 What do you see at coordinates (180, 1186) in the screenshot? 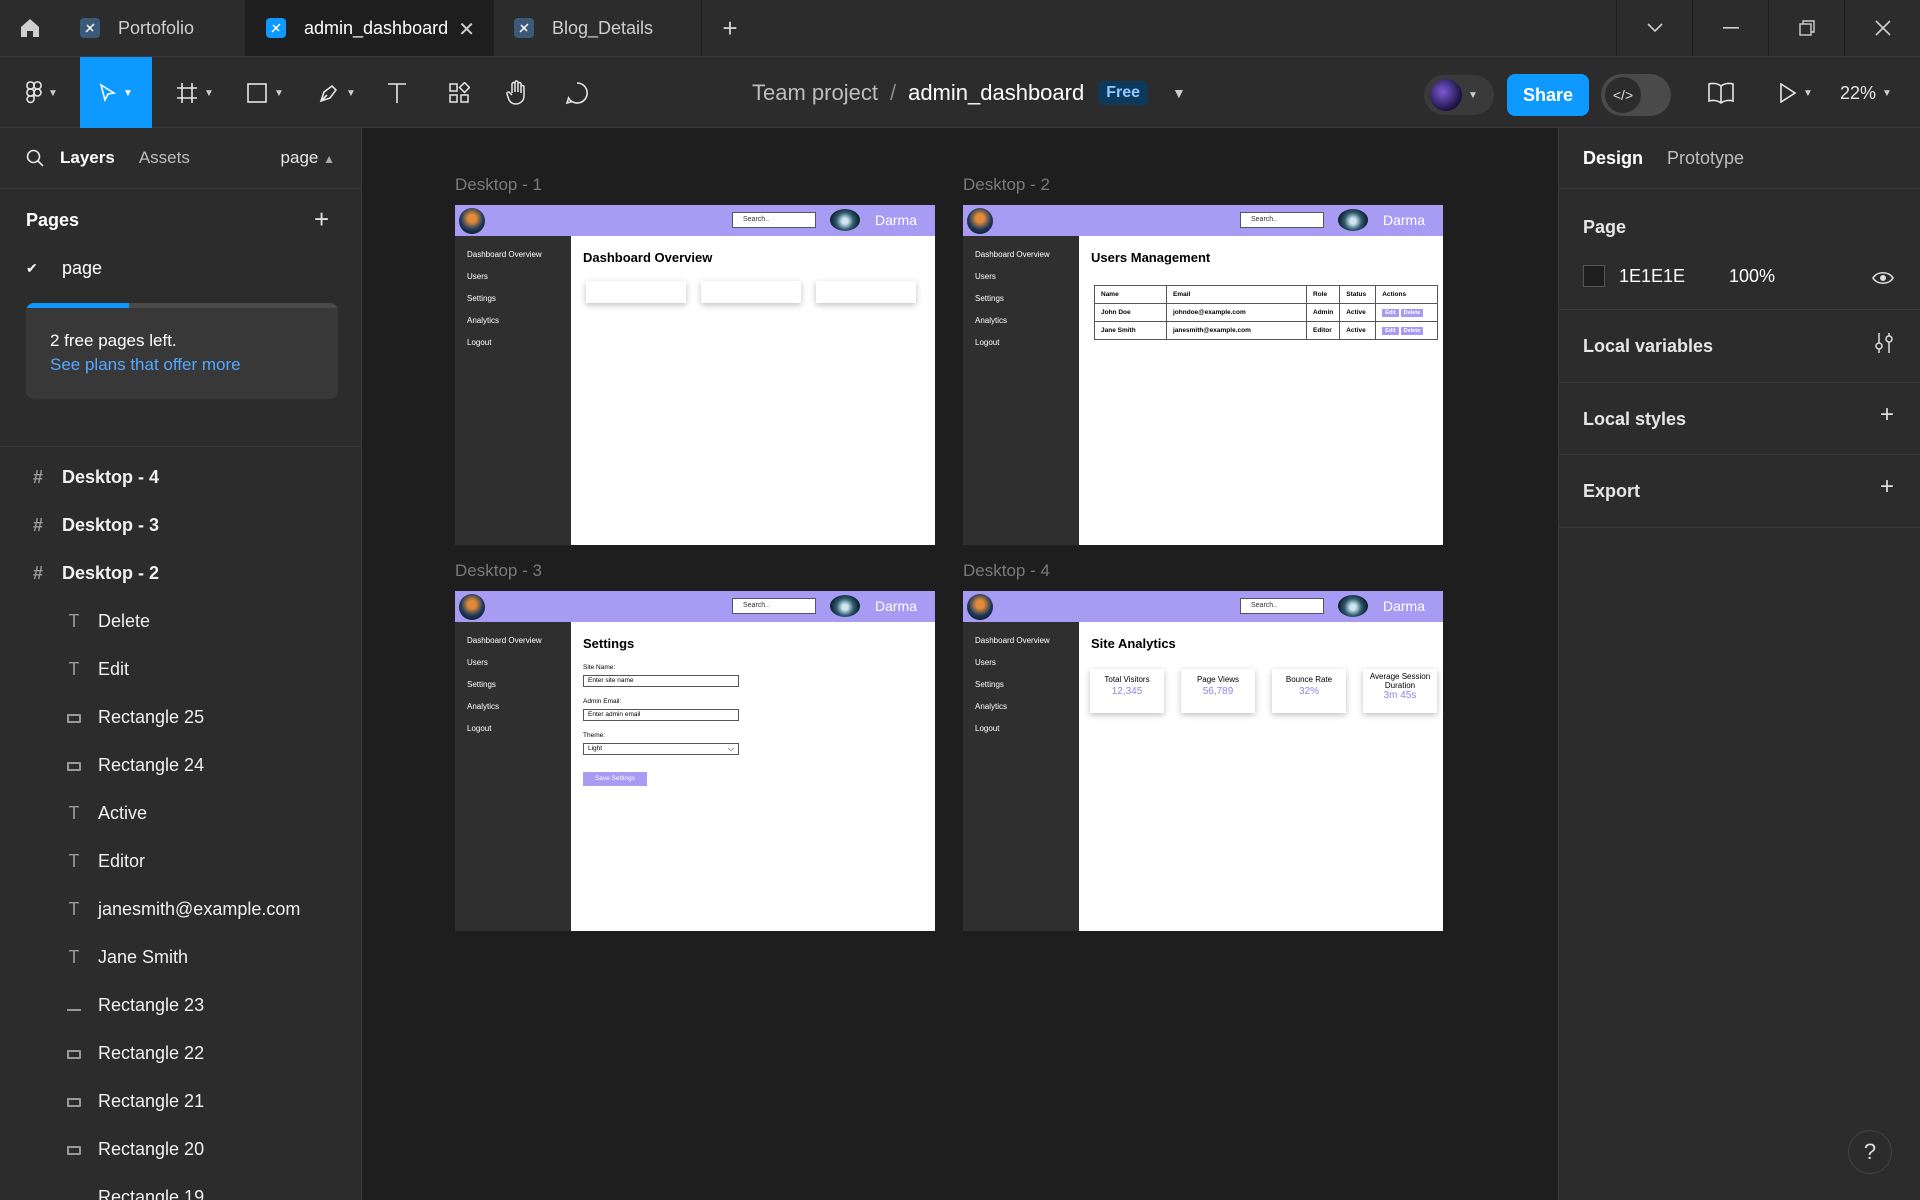
I see `layer-item: Rectangle 19` at bounding box center [180, 1186].